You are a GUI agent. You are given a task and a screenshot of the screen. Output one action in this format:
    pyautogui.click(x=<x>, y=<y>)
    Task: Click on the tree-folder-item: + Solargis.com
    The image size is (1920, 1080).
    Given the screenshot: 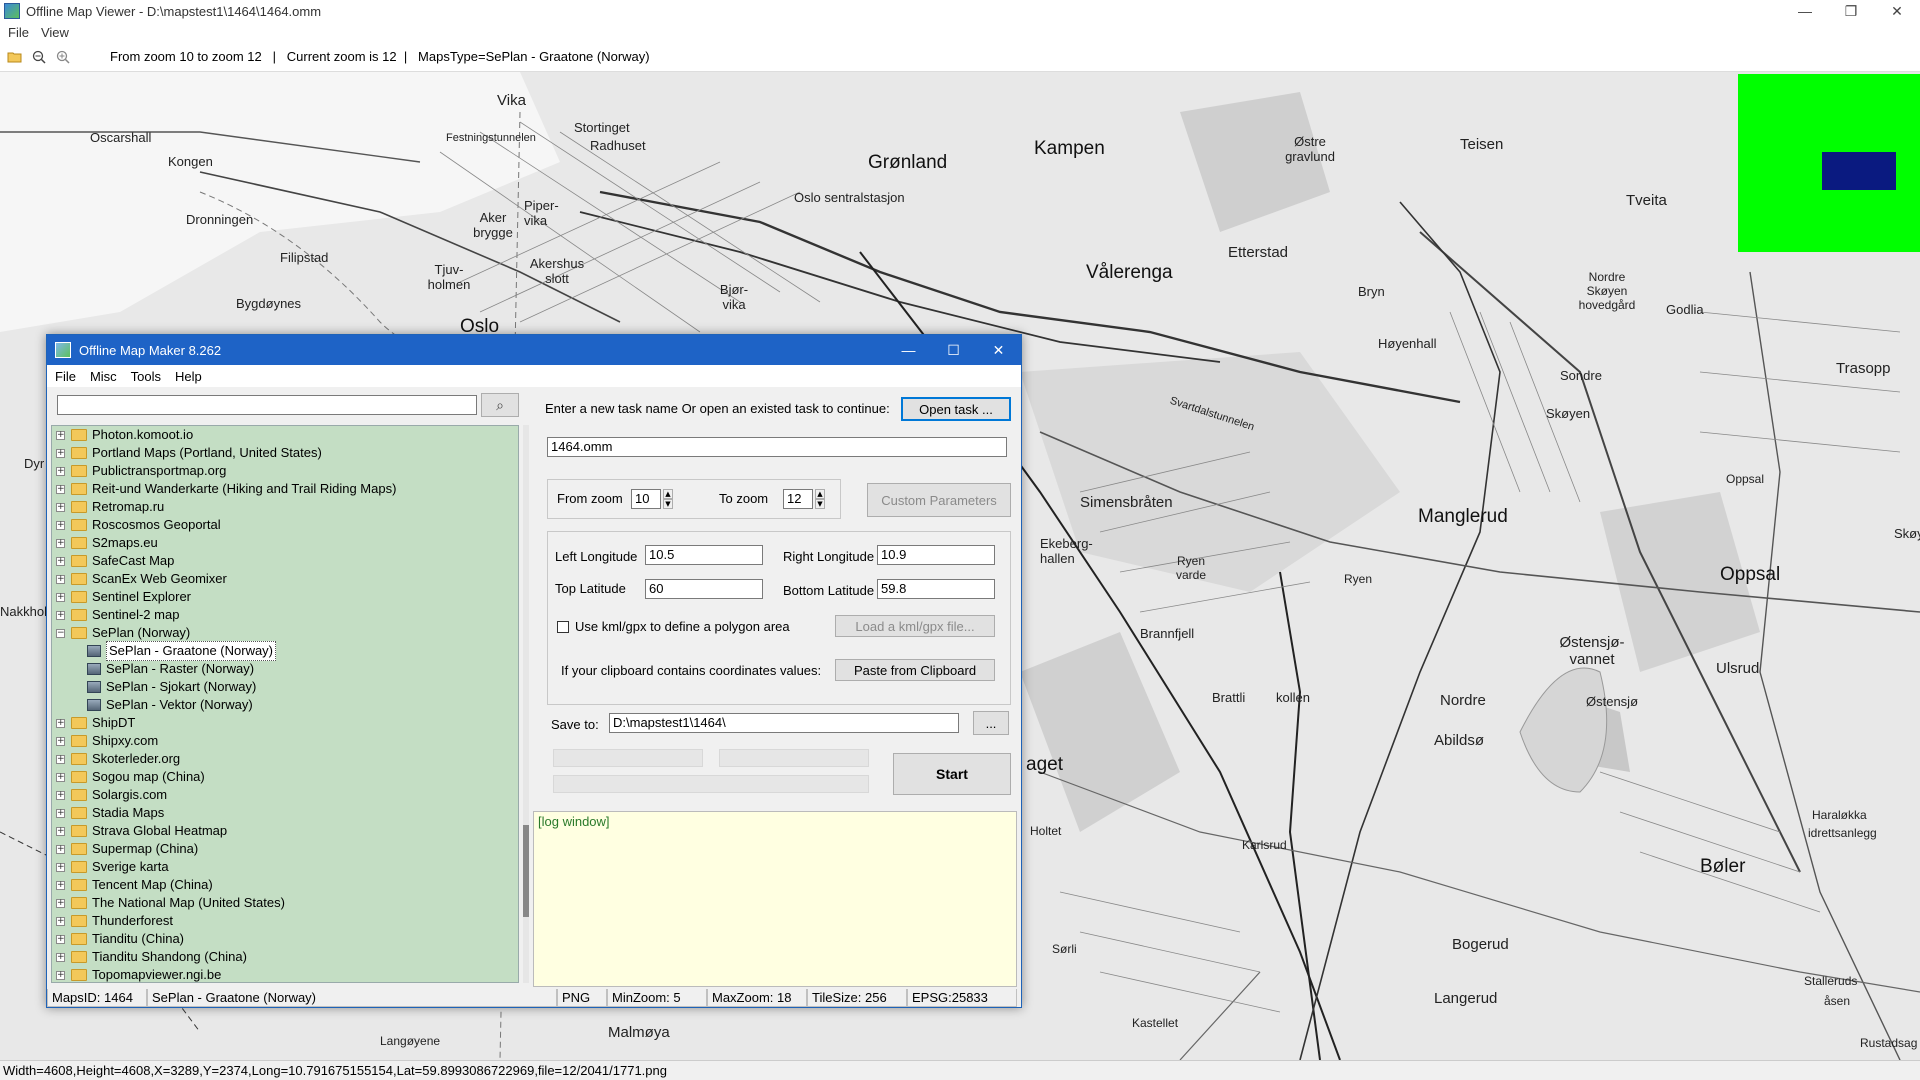 What is the action you would take?
    pyautogui.click(x=285, y=795)
    